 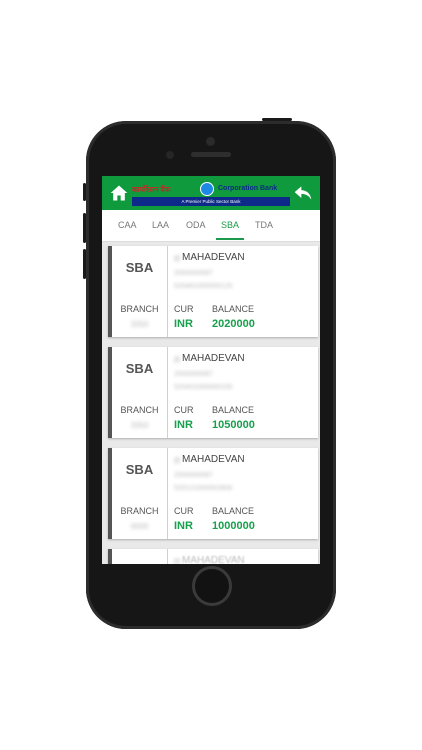 I want to click on back-arrow-icon, so click(x=303, y=193).